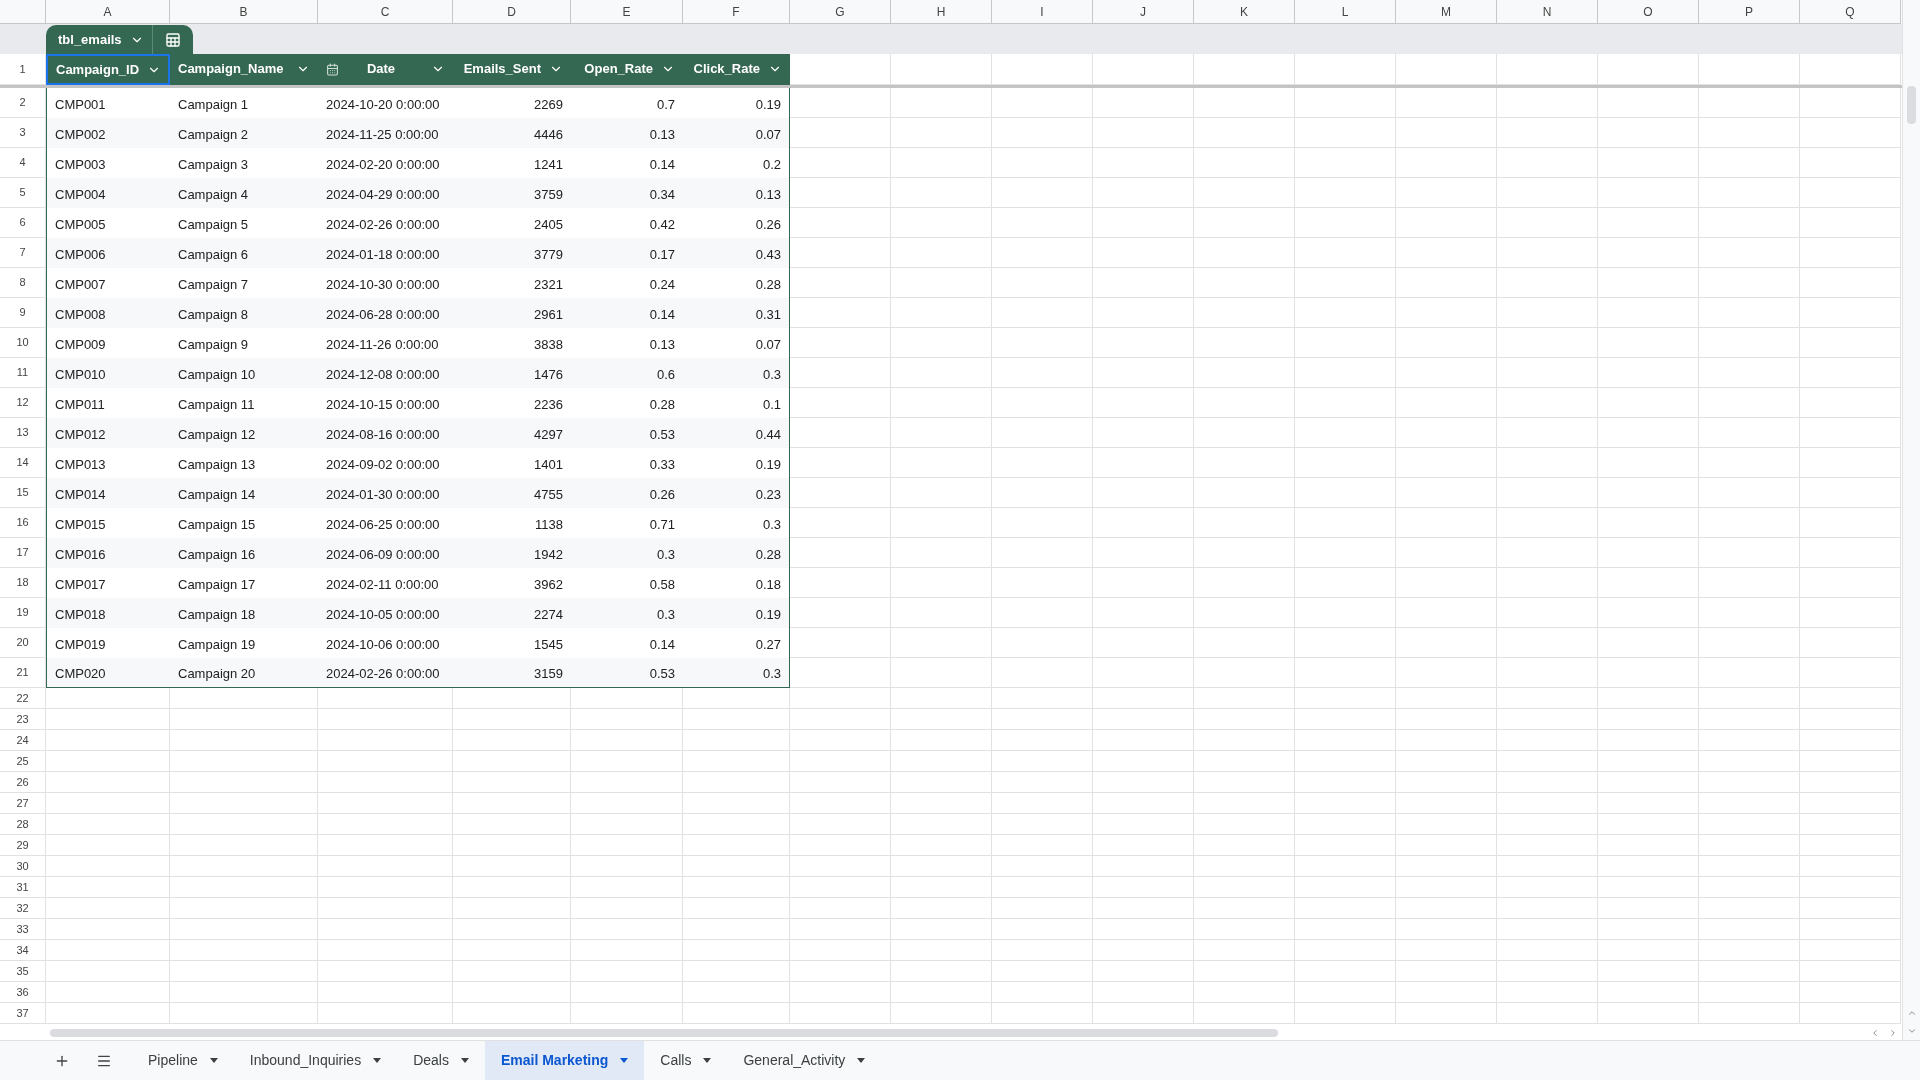 The width and height of the screenshot is (1920, 1080). What do you see at coordinates (736, 493) in the screenshot?
I see `table-cell: 0.23` at bounding box center [736, 493].